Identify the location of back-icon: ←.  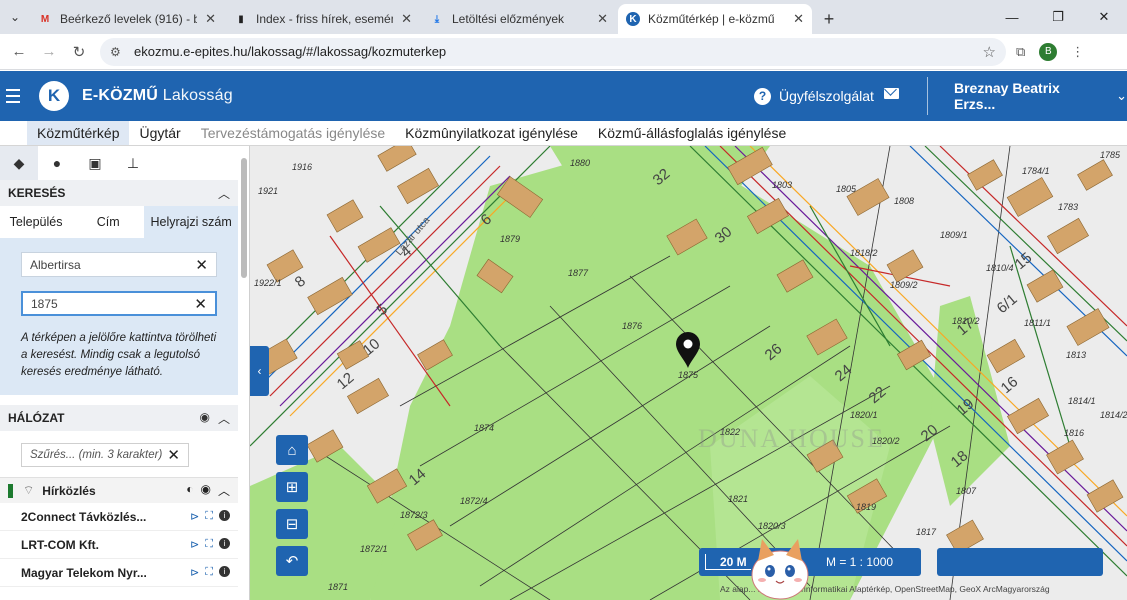
(19, 51).